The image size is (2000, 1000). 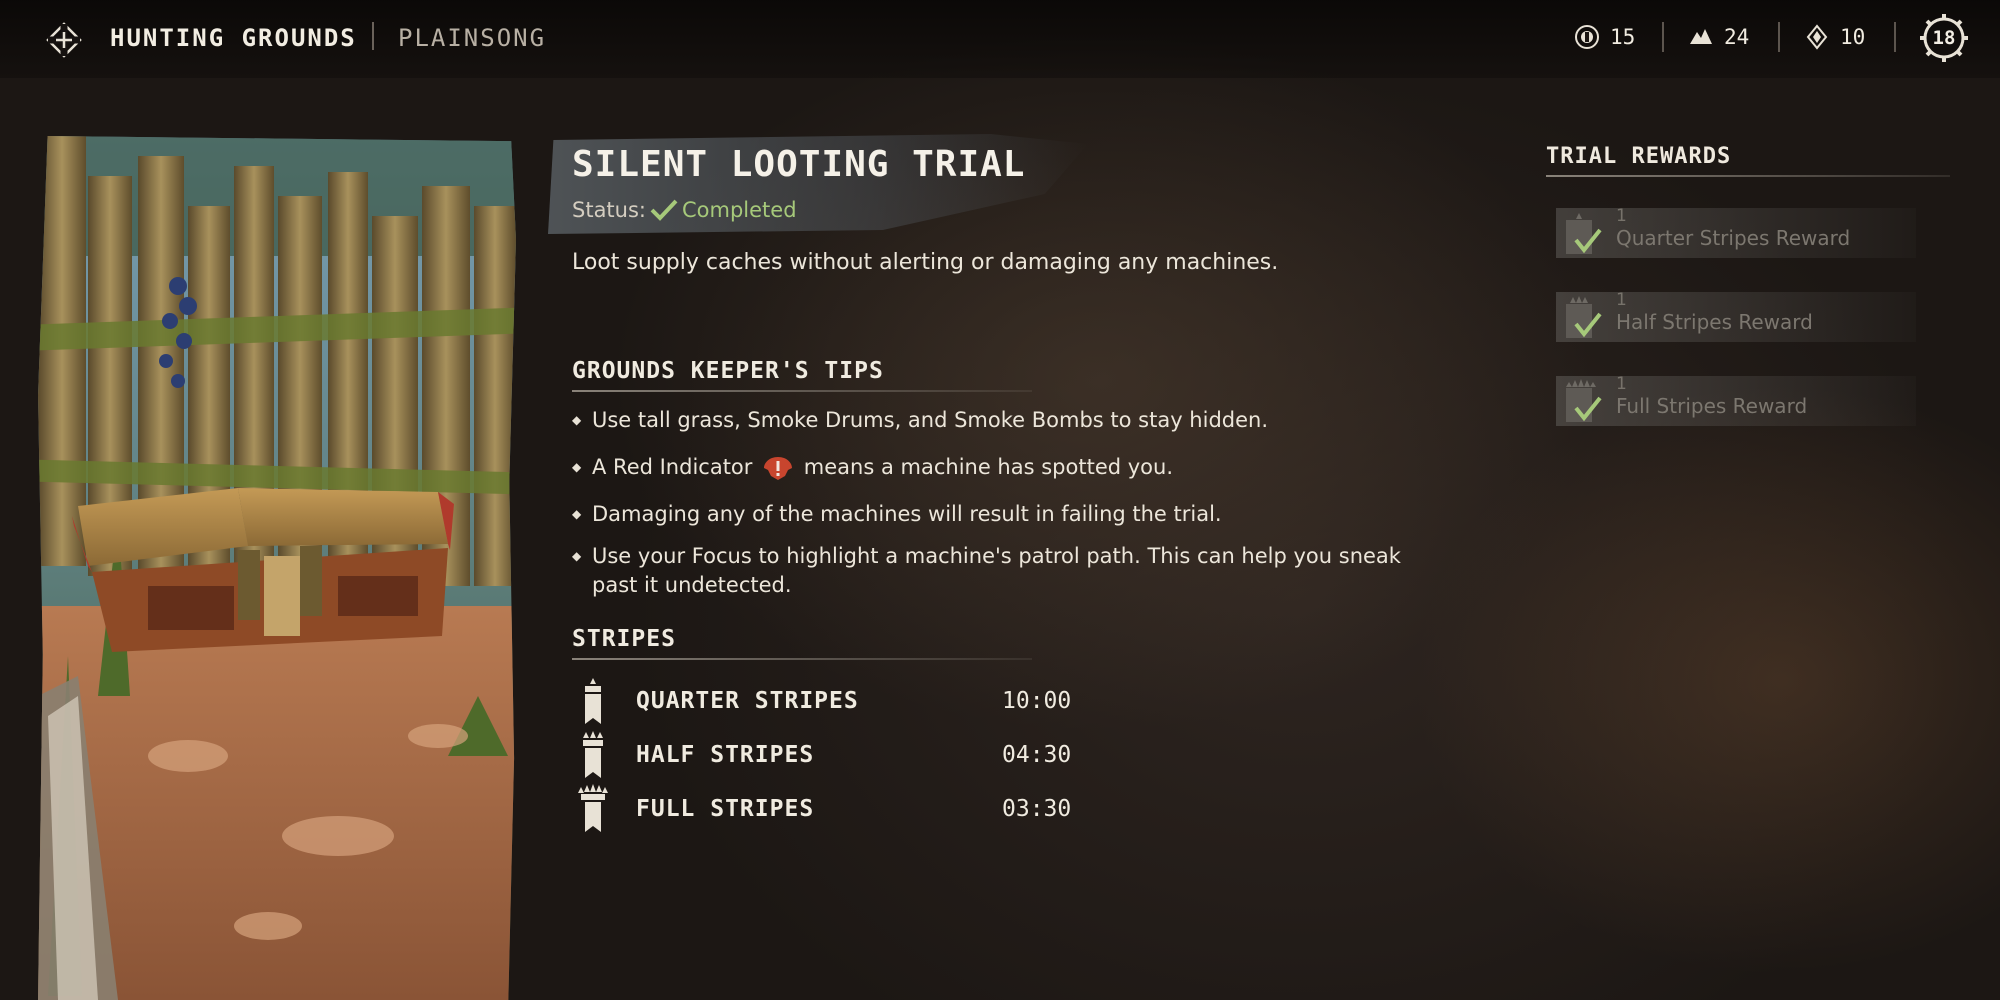 I want to click on reward-item-half: 1 Half Stripes Reward, so click(x=1746, y=318).